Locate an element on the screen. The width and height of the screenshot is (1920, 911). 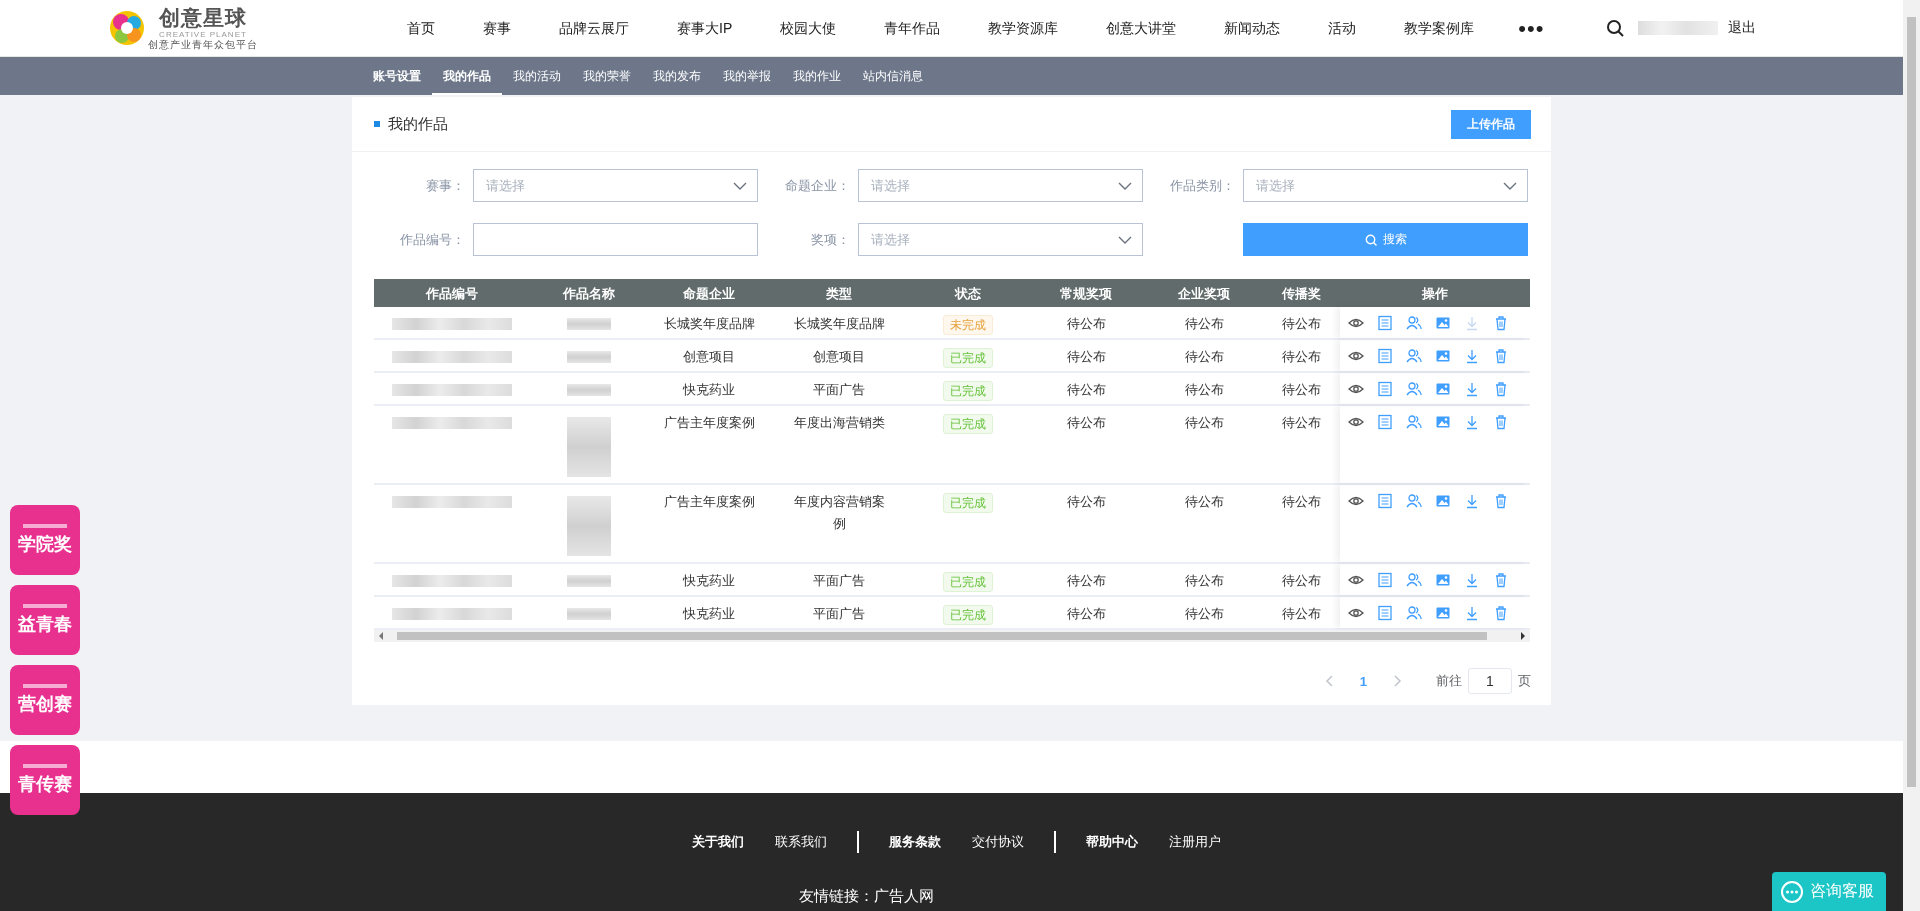
logout-link: 退出 is located at coordinates (1742, 28).